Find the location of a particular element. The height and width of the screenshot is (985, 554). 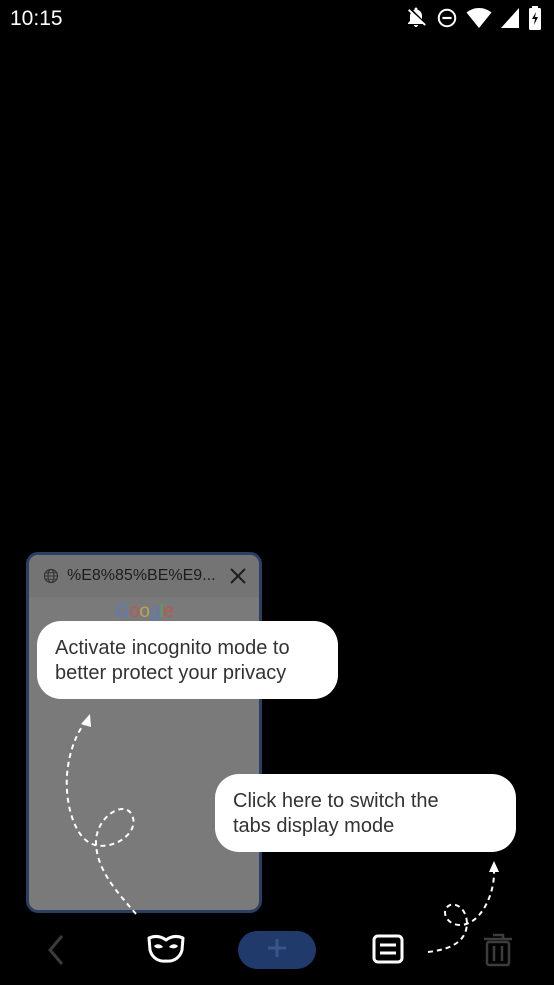

display-mode-tooltip-line1: Click here to switch the is located at coordinates (336, 801).